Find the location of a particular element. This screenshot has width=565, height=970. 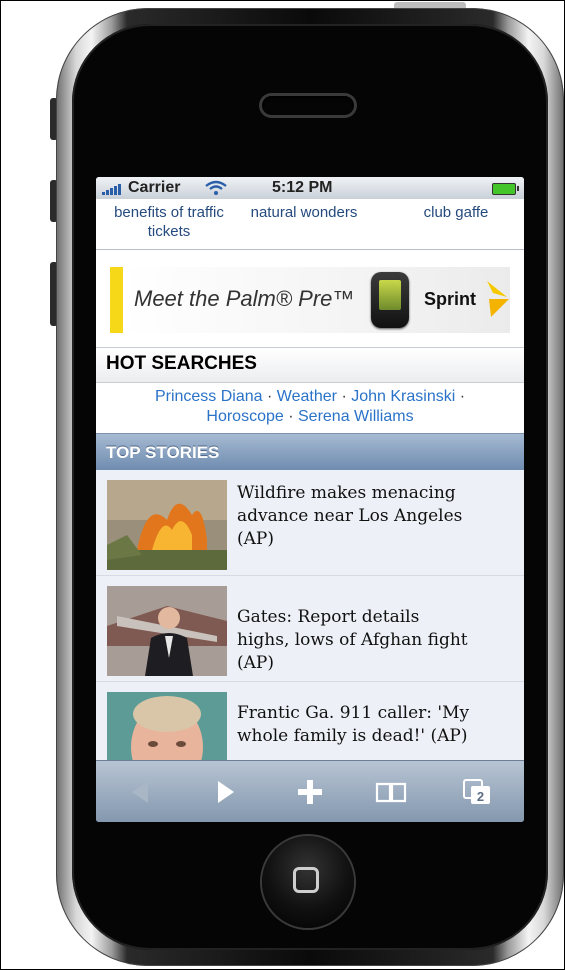

hot-searches-header: HOT SEARCHES is located at coordinates (310, 365).